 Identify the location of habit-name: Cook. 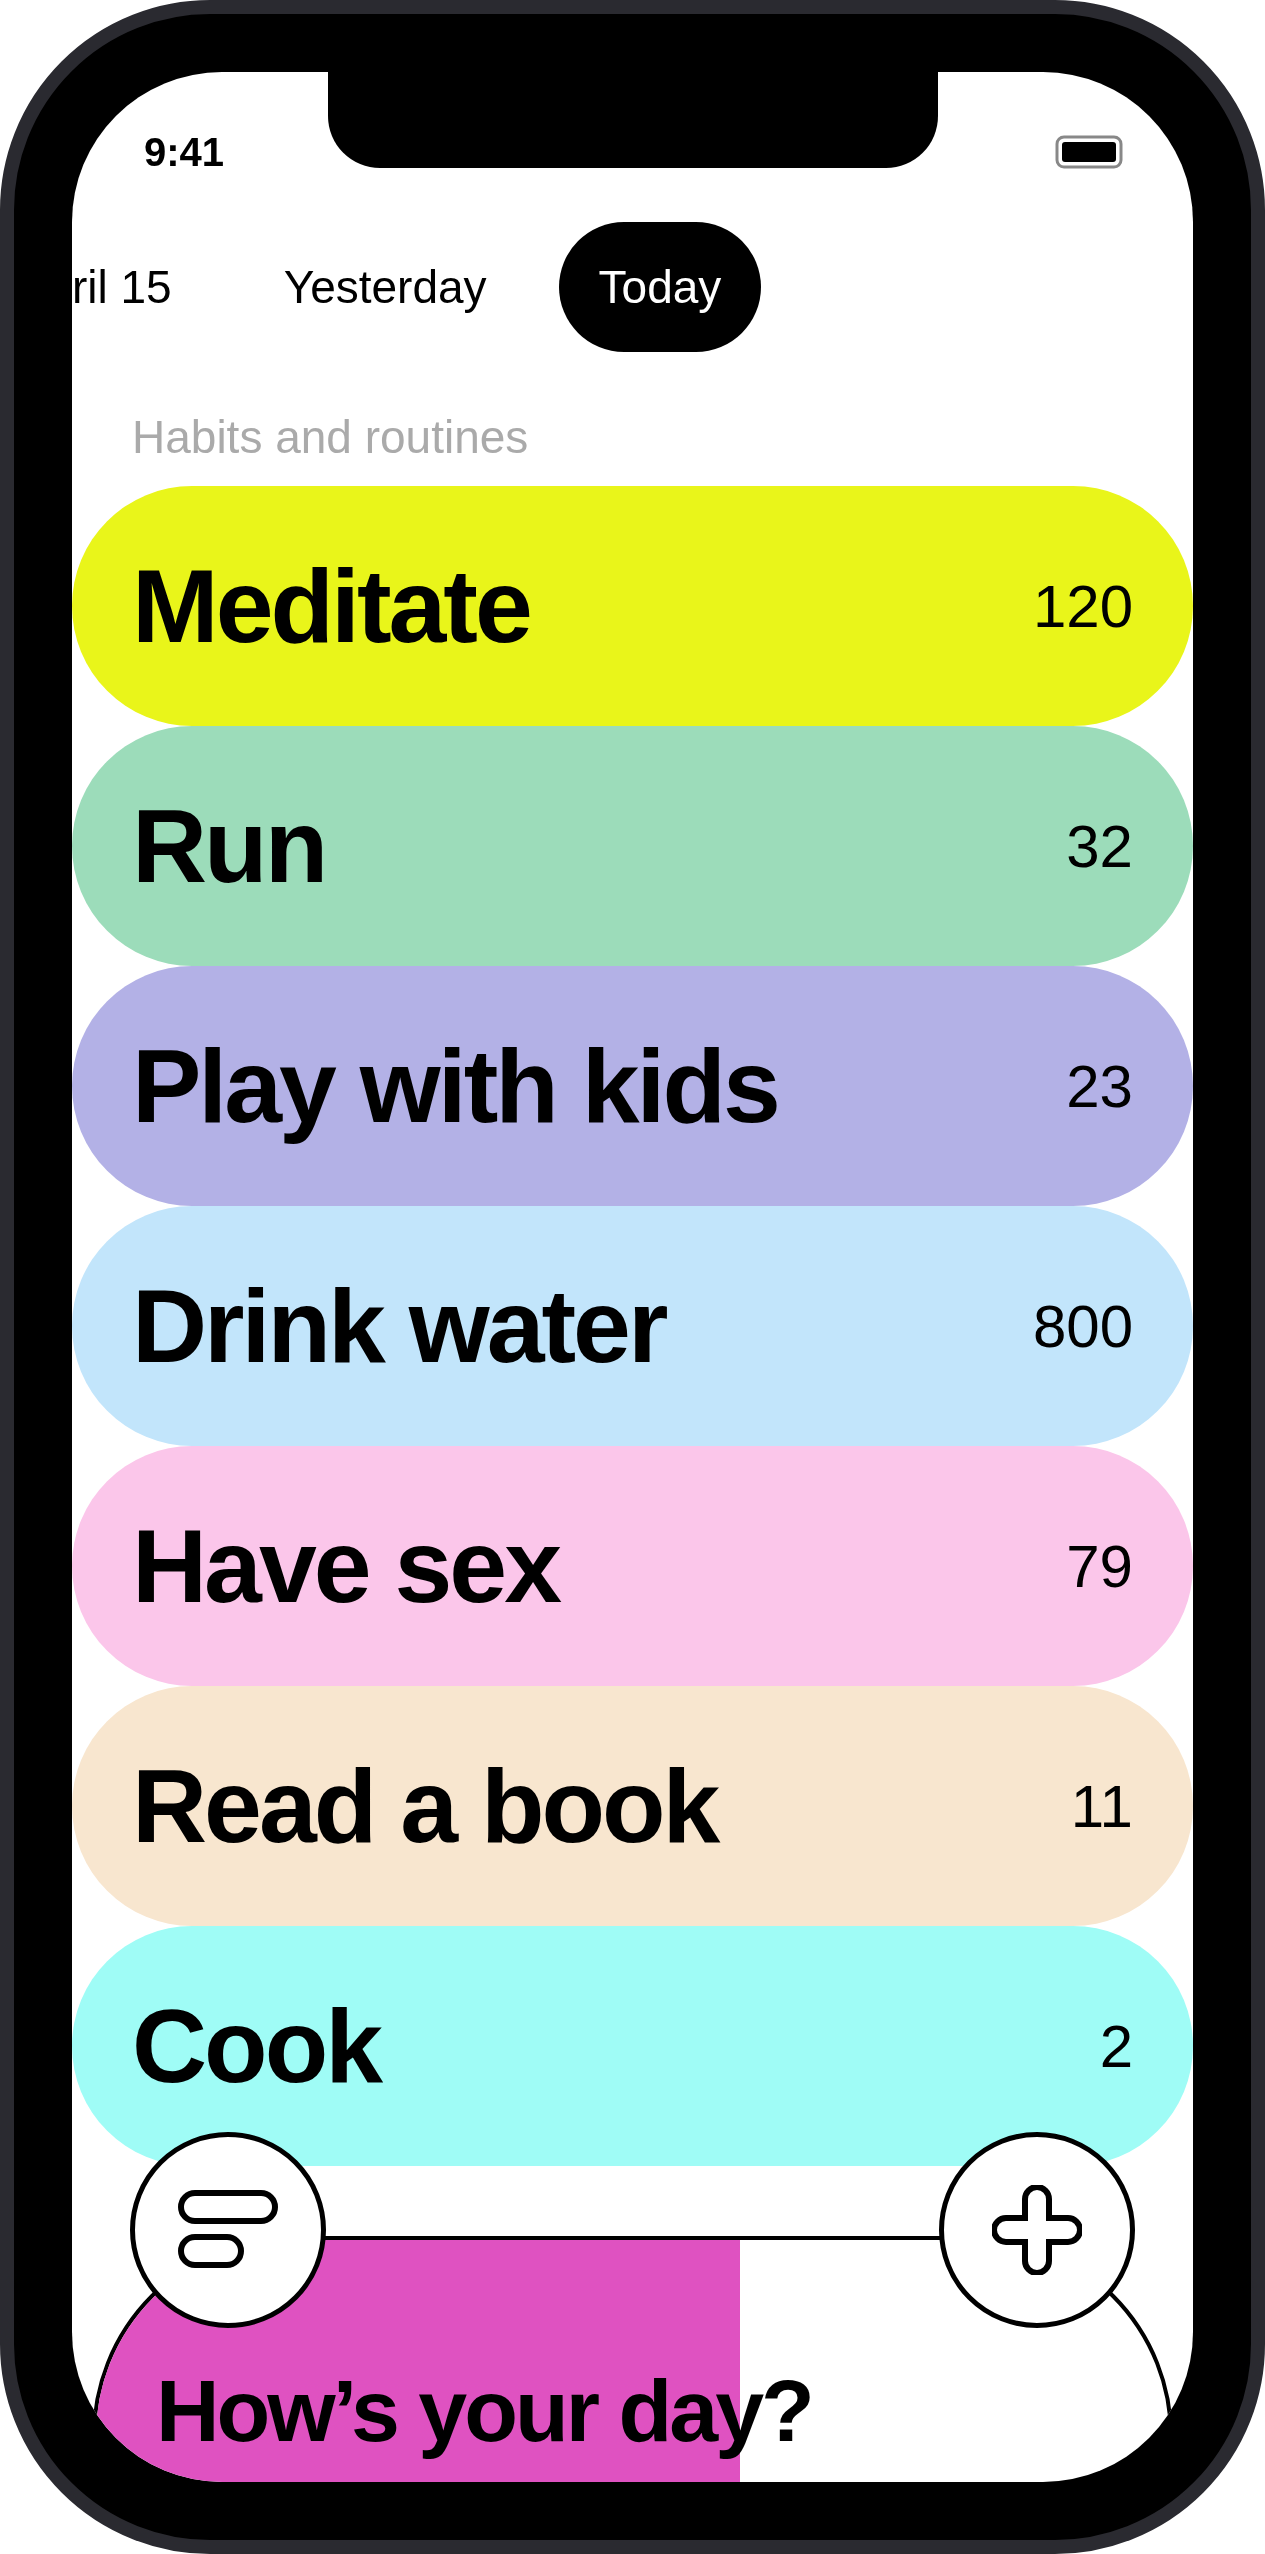
(257, 2046).